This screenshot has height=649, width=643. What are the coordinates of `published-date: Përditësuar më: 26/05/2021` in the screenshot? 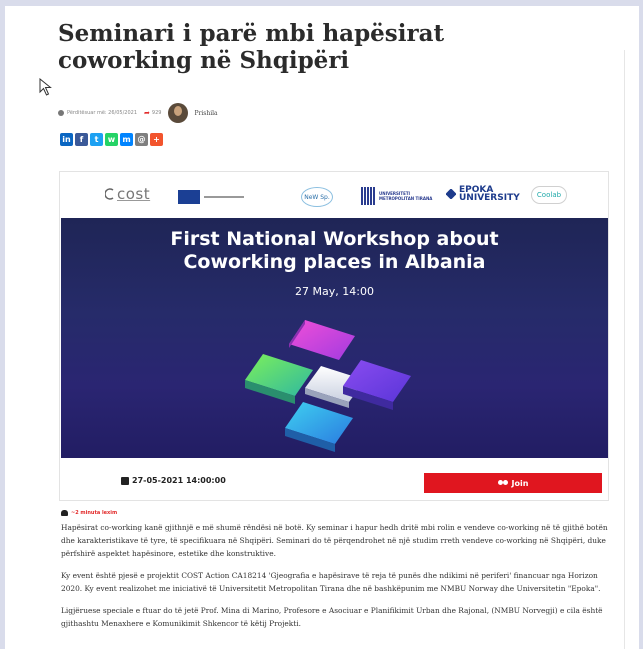 It's located at (102, 113).